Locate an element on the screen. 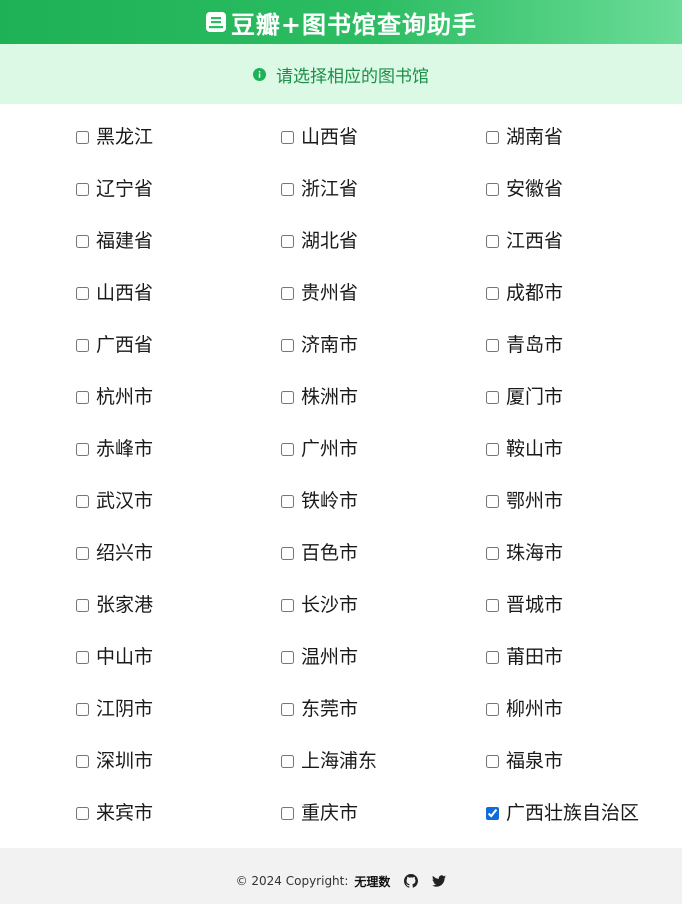 This screenshot has width=682, height=904. library-label: 广西壮族自治区 is located at coordinates (573, 813).